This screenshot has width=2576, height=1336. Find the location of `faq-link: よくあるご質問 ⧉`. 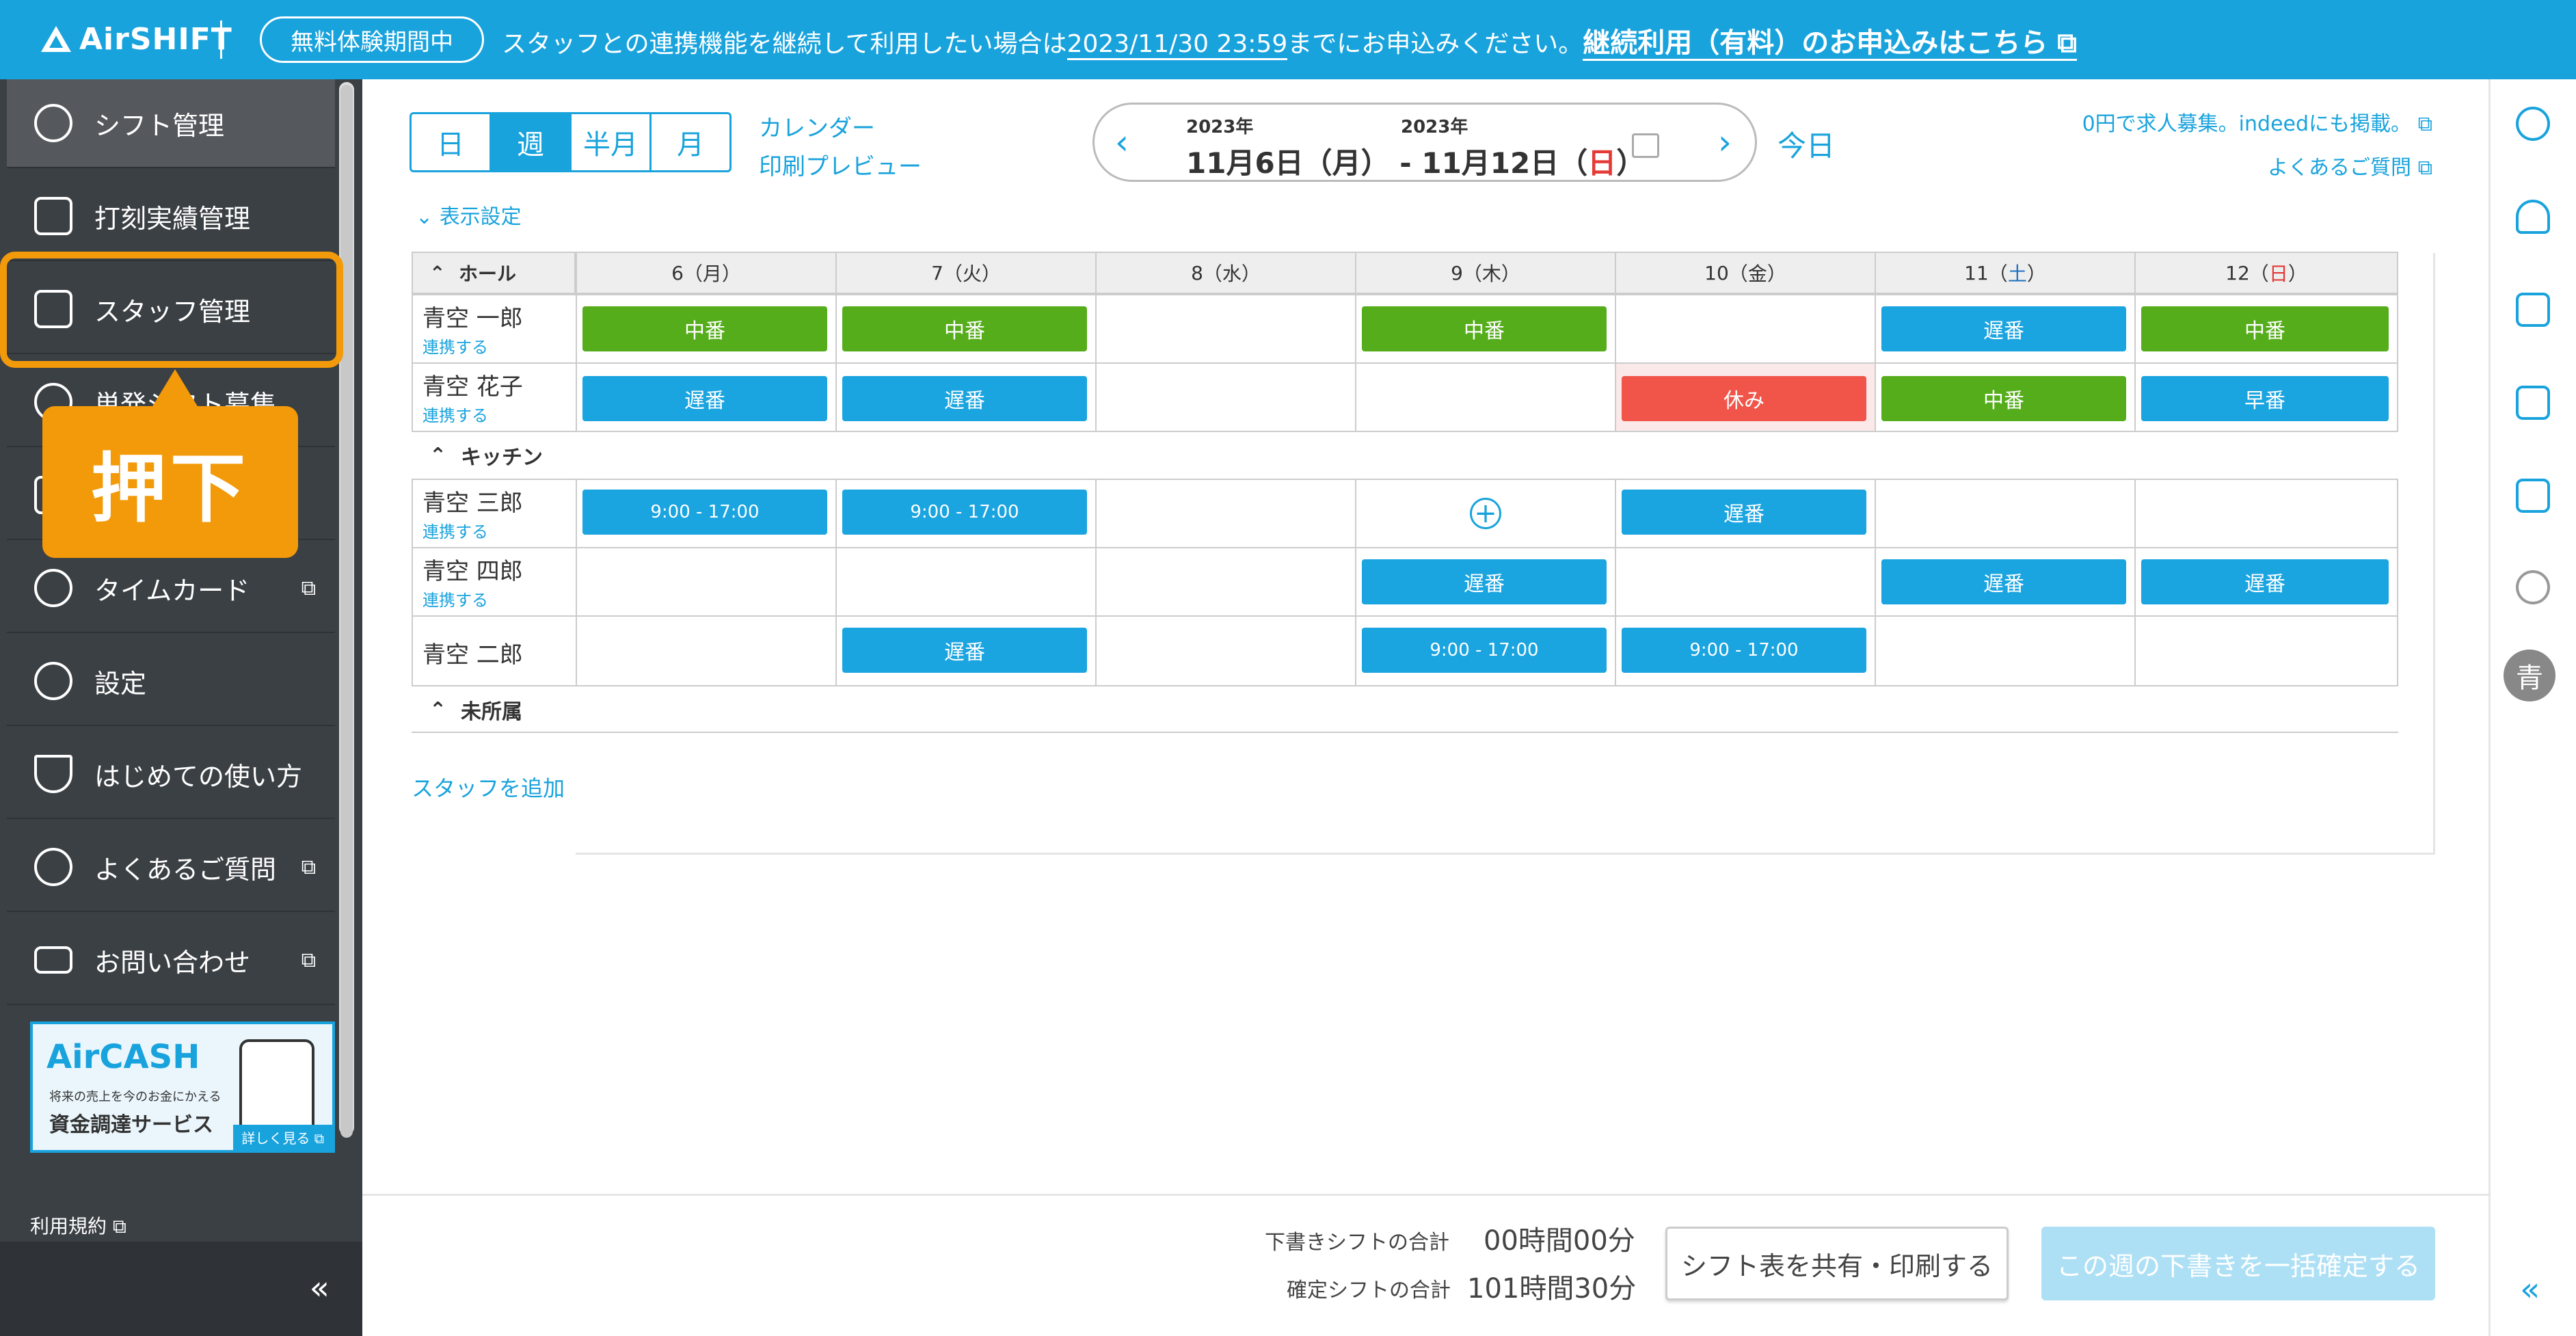

faq-link: よくあるご質問 ⧉ is located at coordinates (2257, 168).